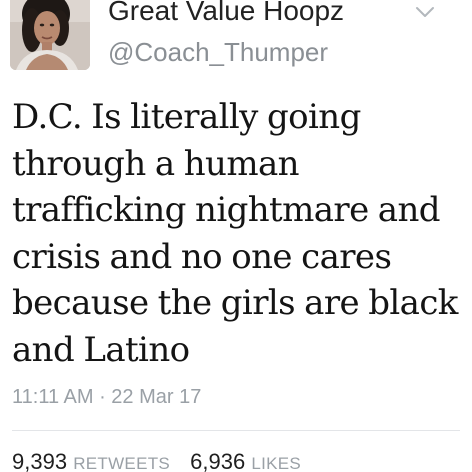 The width and height of the screenshot is (472, 472). Describe the element at coordinates (186, 117) in the screenshot. I see `tweet-text-line: D.C. Is literally going` at that location.